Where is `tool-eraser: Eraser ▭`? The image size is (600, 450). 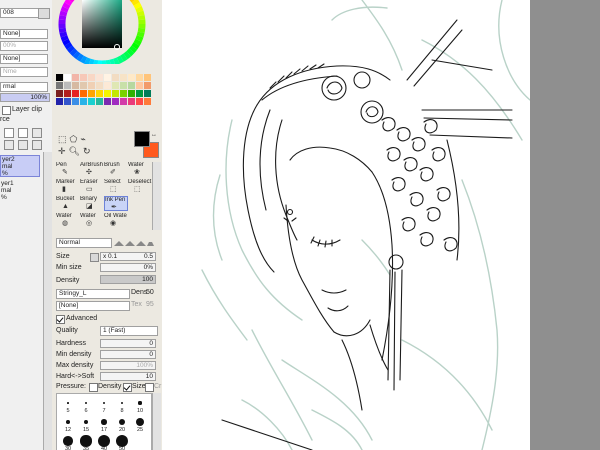
tool-eraser: Eraser ▭ is located at coordinates (92, 186).